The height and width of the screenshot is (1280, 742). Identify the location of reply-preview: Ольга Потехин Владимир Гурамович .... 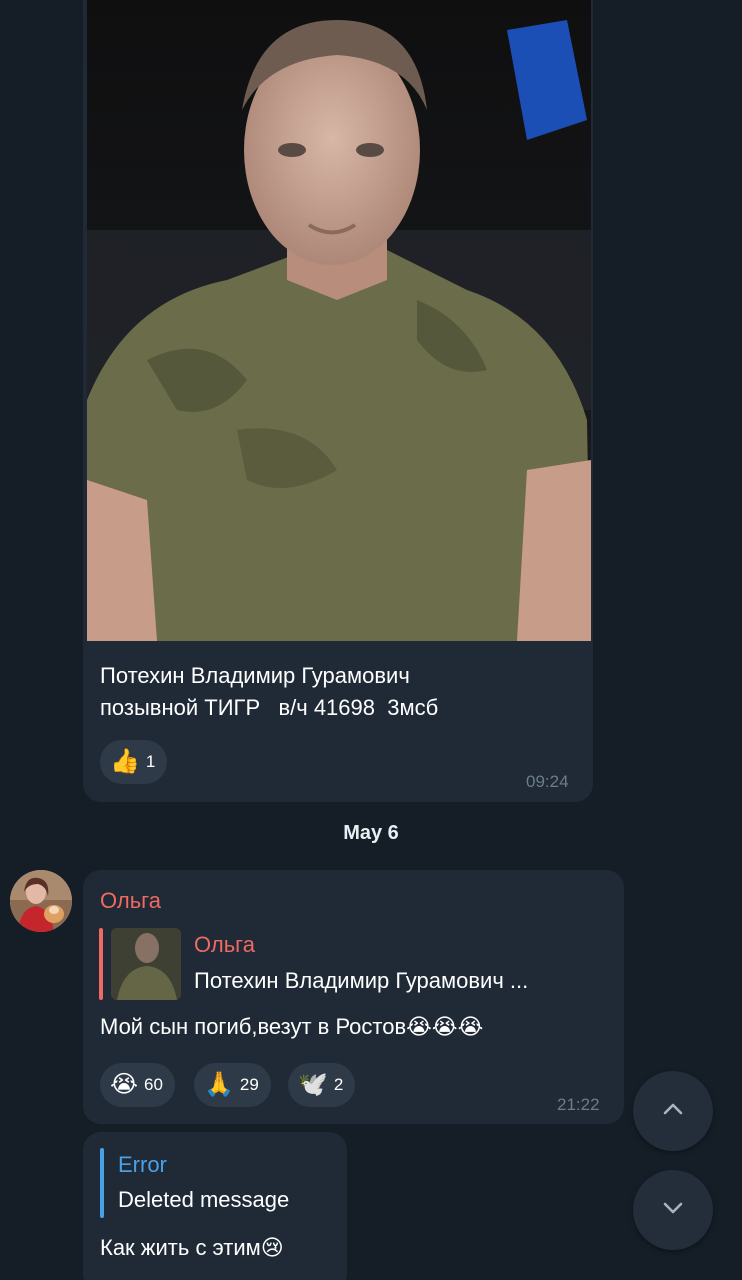
(349, 964).